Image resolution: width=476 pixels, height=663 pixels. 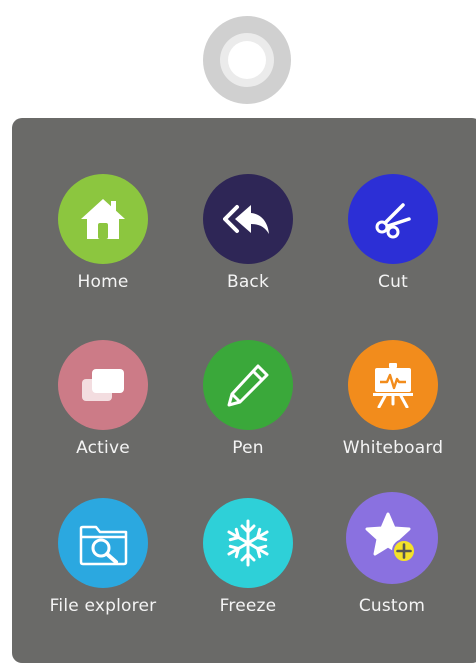 I want to click on back-label: Back, so click(x=248, y=282).